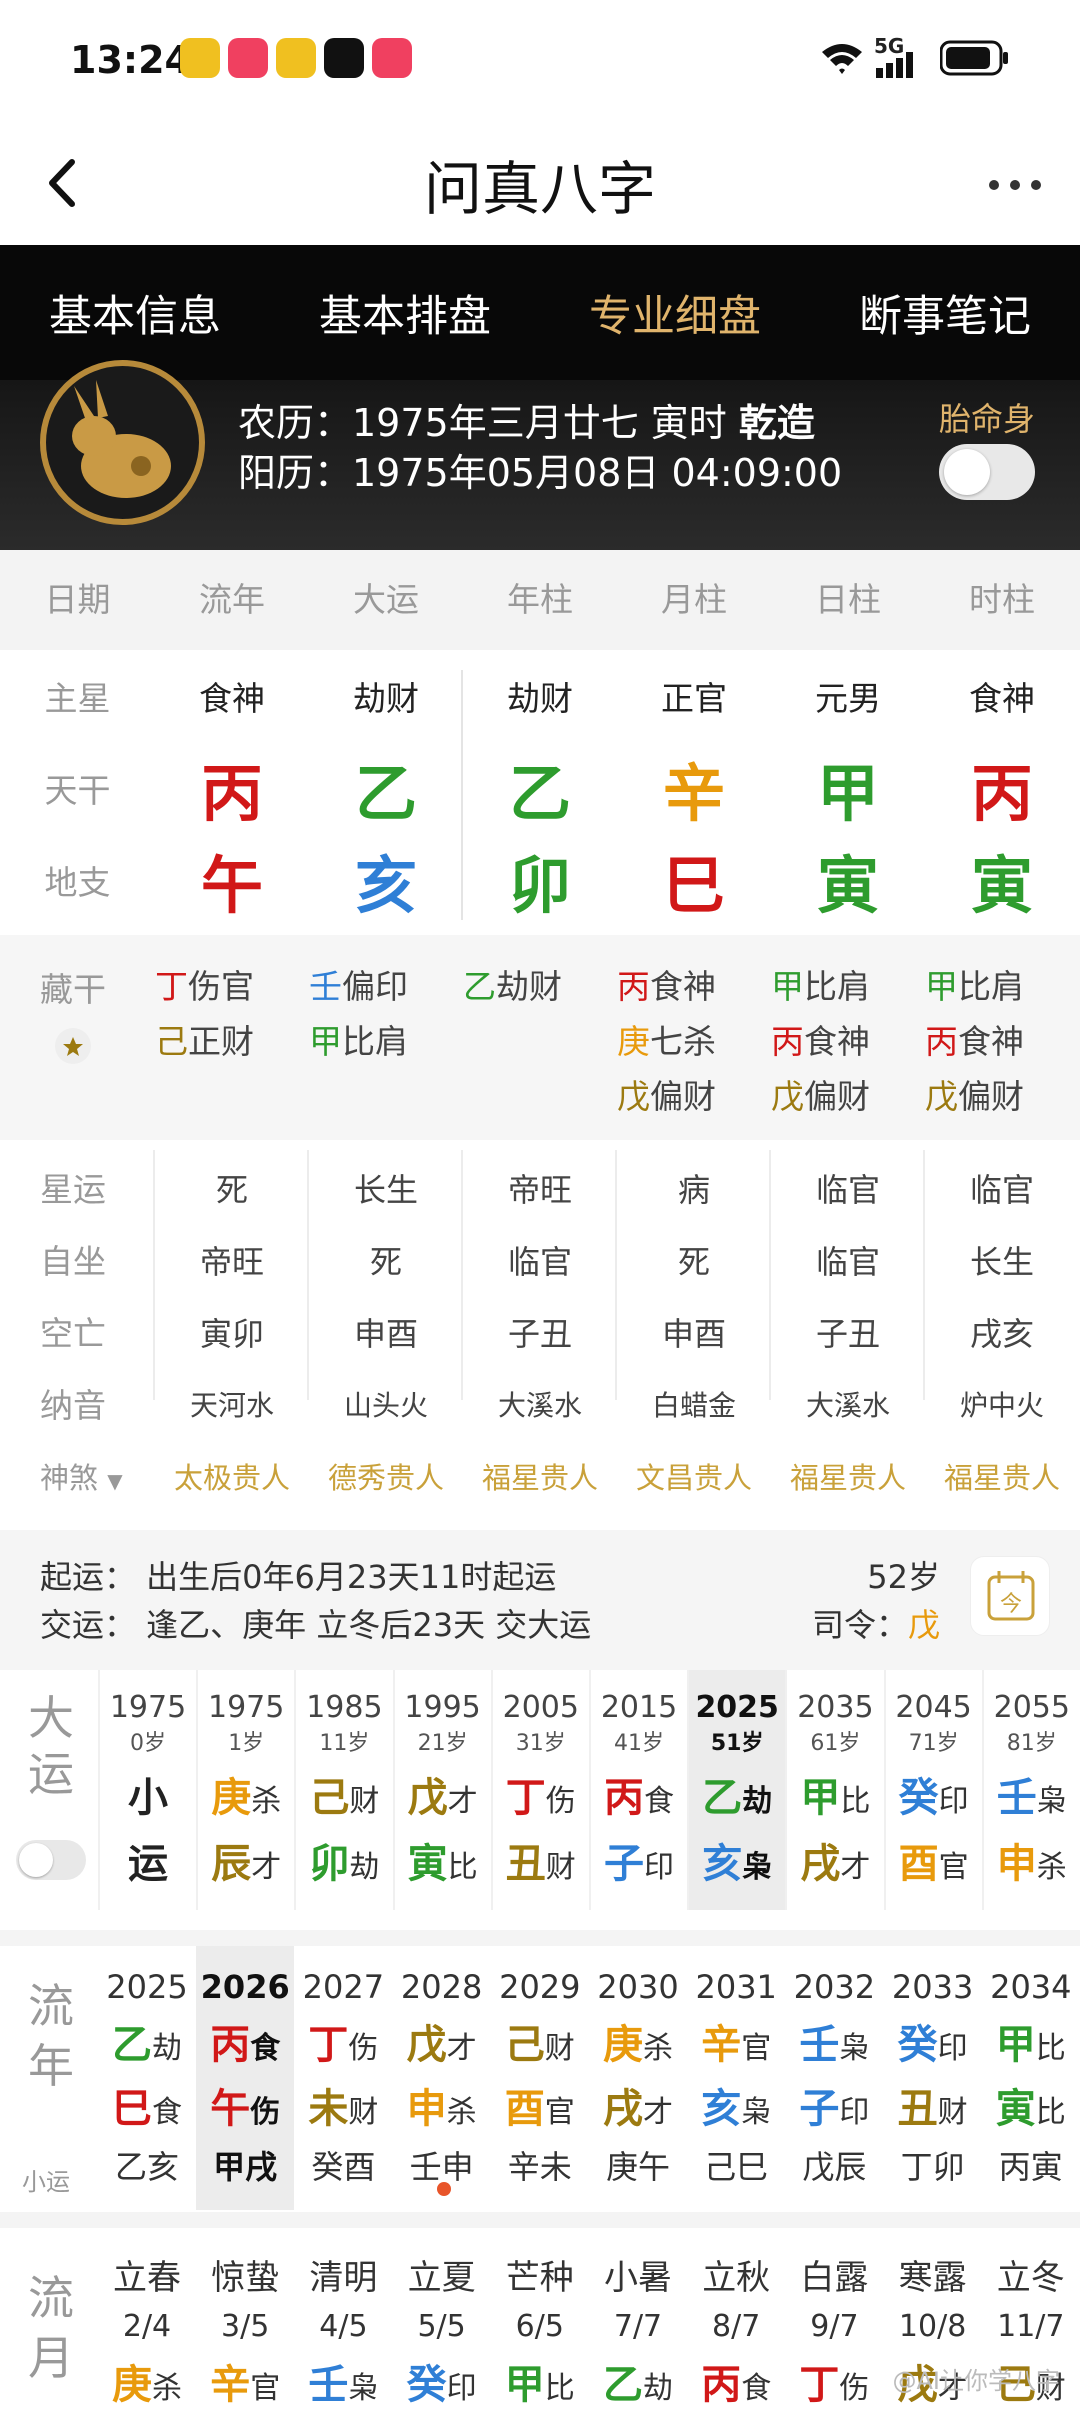  I want to click on dayun-column: 1995 21岁 戊才 寅比, so click(441, 1790).